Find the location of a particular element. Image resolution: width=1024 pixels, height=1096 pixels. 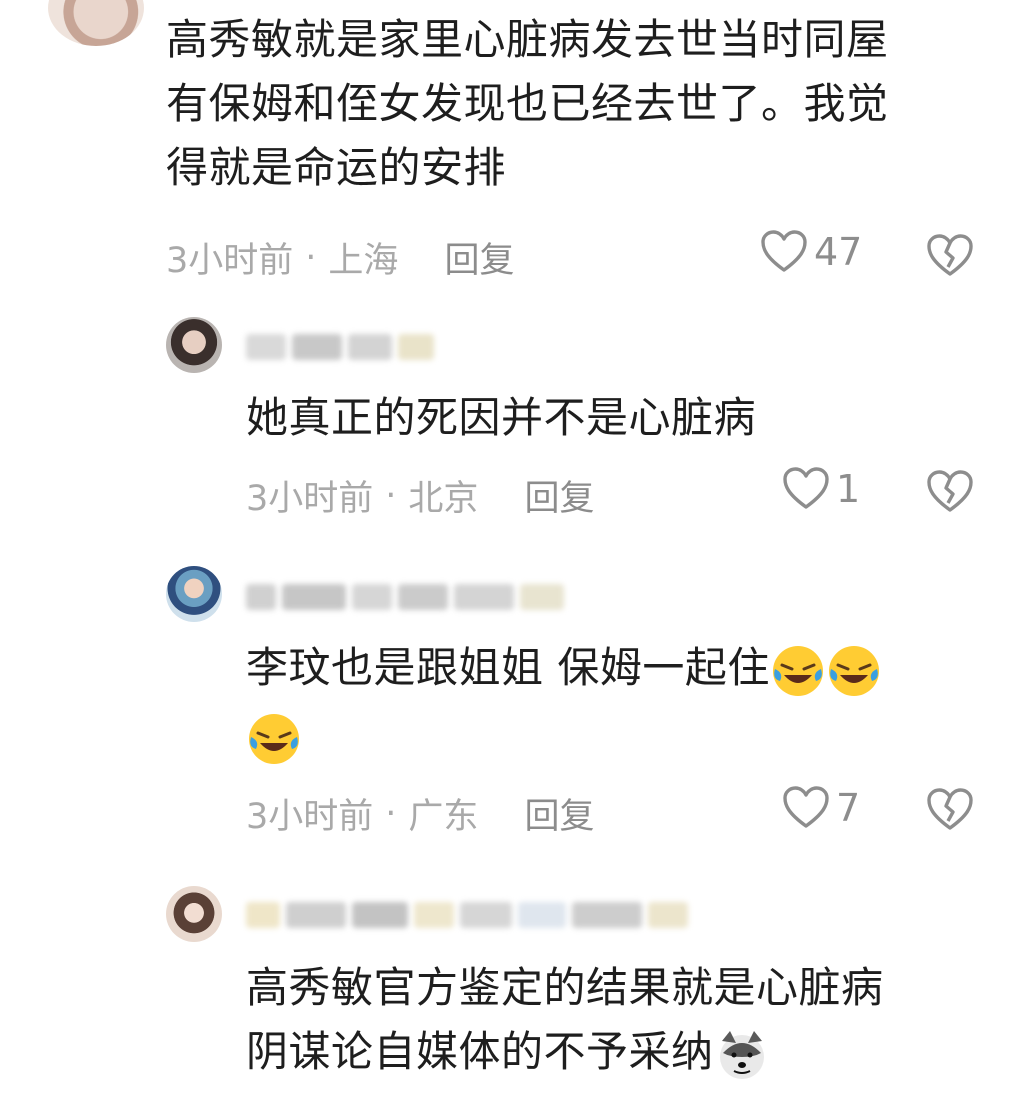

like-button: 47 is located at coordinates (811, 252).